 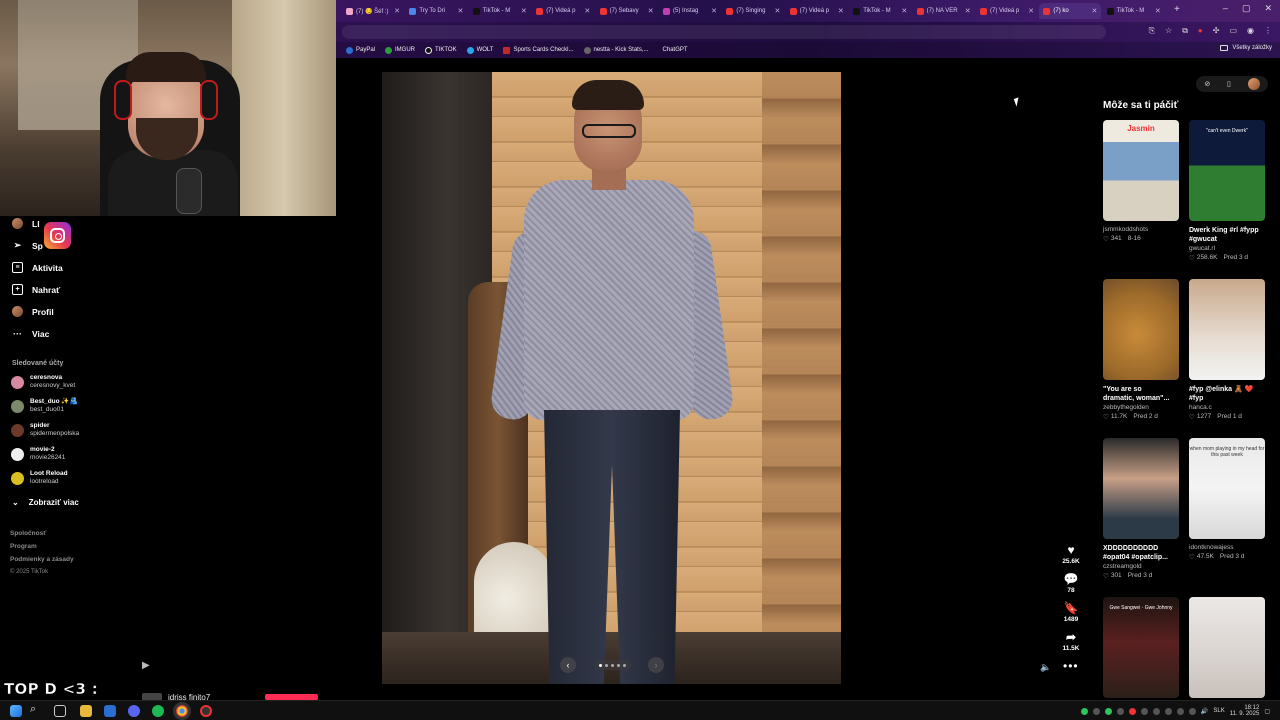 What do you see at coordinates (36, 289) in the screenshot?
I see `nav-upload: + Nahrať` at bounding box center [36, 289].